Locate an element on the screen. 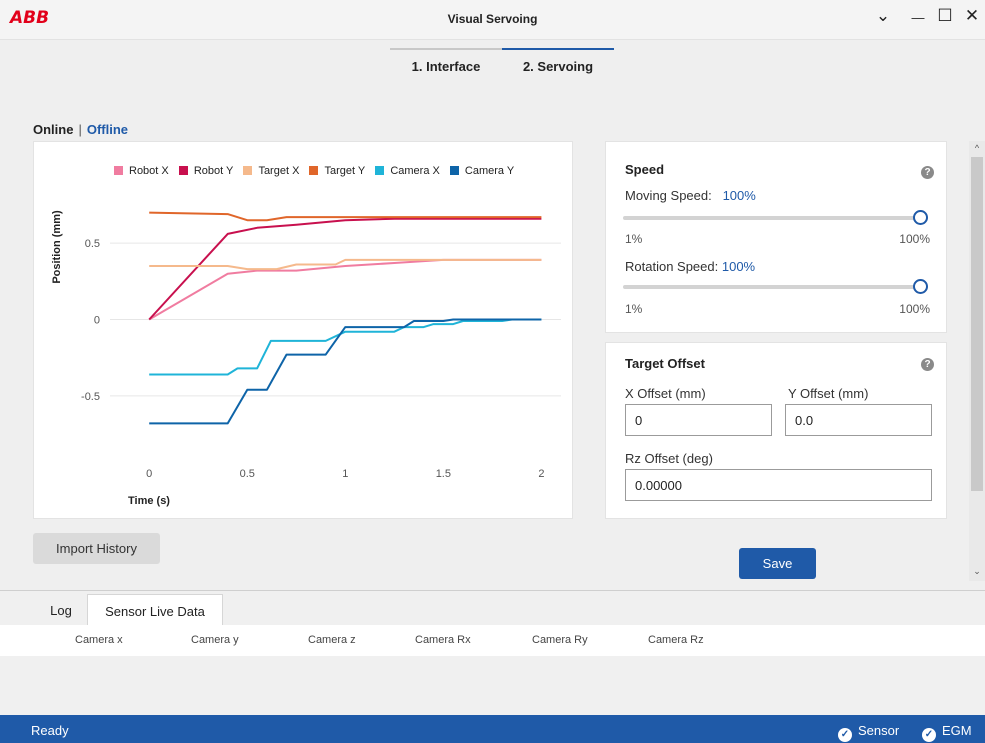 The width and height of the screenshot is (985, 743). column-camera-rx: Camera Rx is located at coordinates (443, 640).